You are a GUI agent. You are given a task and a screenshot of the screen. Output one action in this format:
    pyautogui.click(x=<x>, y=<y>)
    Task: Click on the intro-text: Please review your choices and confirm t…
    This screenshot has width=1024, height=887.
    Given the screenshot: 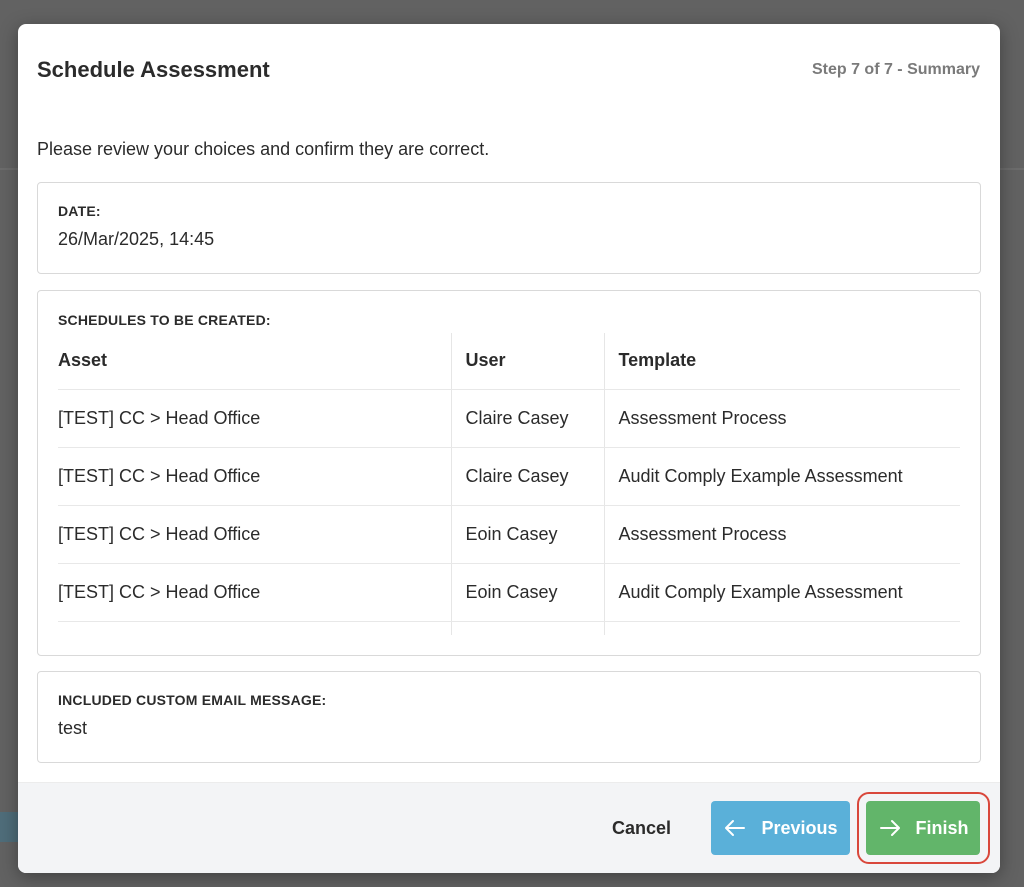 What is the action you would take?
    pyautogui.click(x=263, y=149)
    